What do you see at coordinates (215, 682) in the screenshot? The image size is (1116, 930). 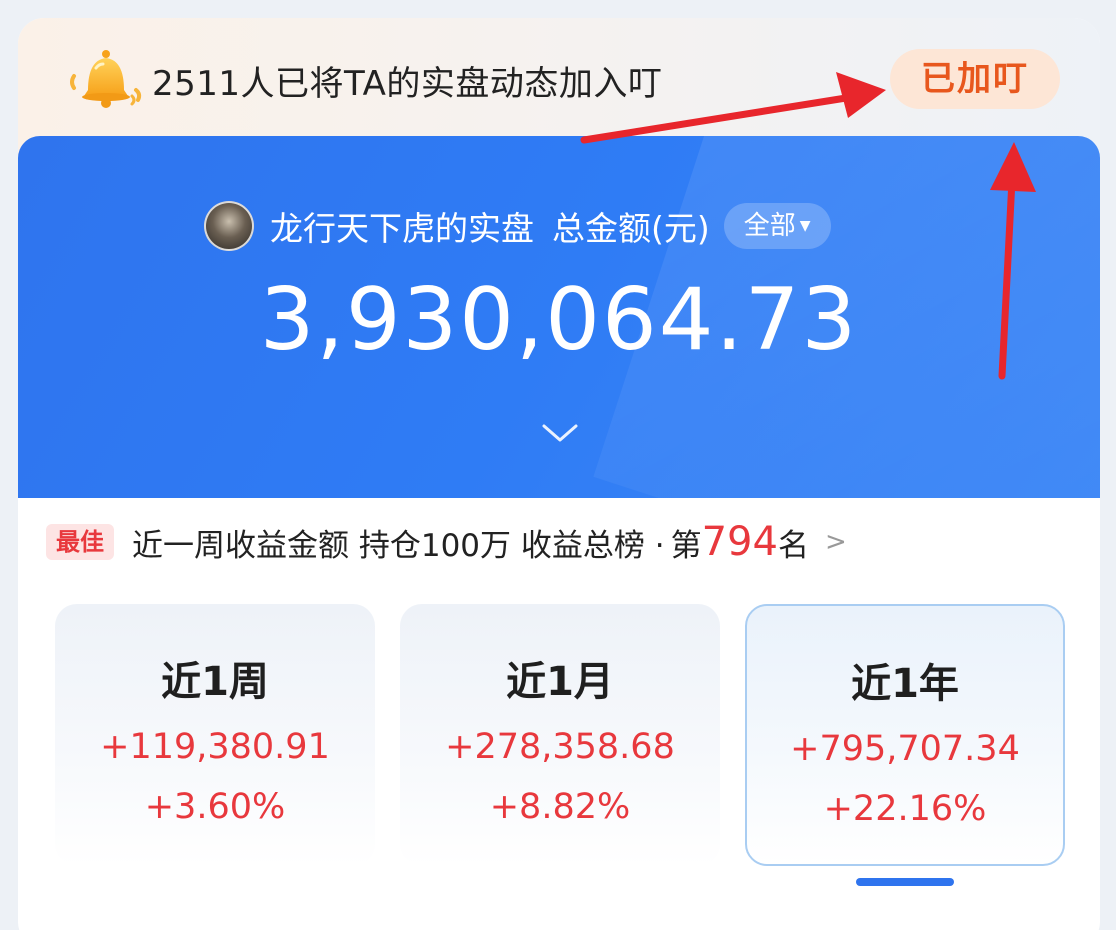 I see `period-label: 近1周` at bounding box center [215, 682].